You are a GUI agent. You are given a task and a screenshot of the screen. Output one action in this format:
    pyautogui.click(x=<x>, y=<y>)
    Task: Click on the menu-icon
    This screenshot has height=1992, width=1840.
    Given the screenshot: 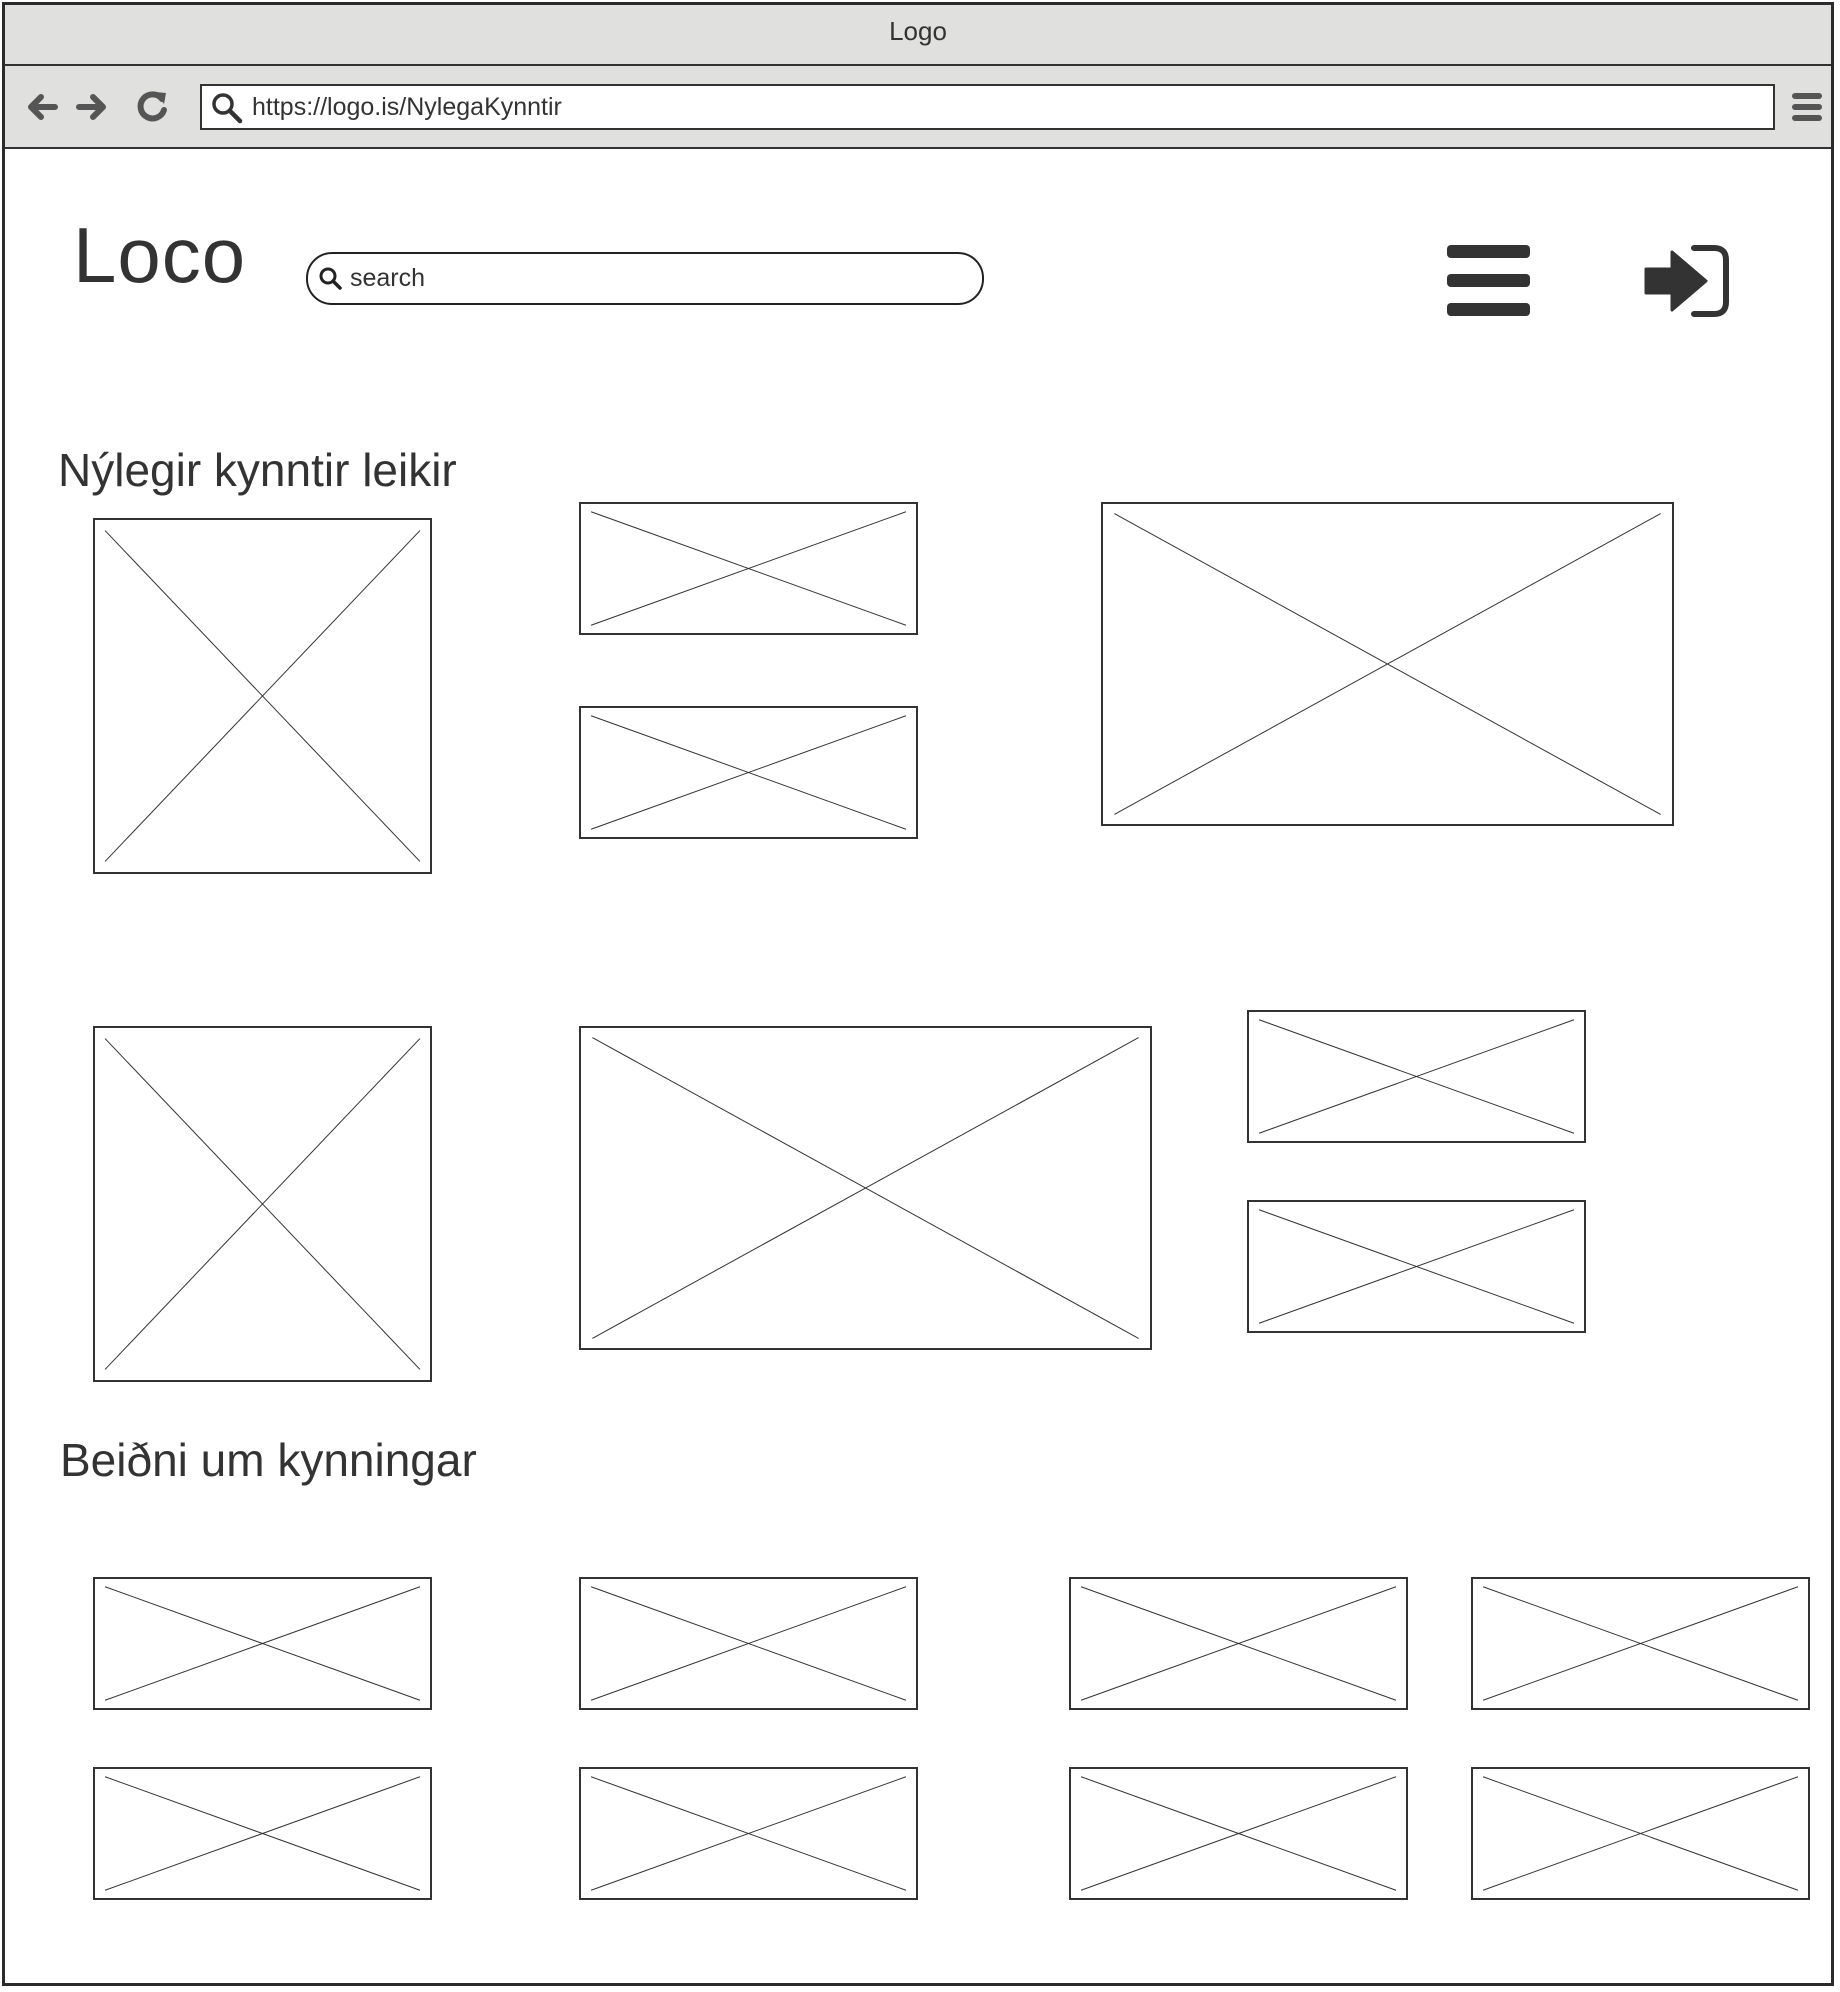 What is the action you would take?
    pyautogui.click(x=1807, y=107)
    